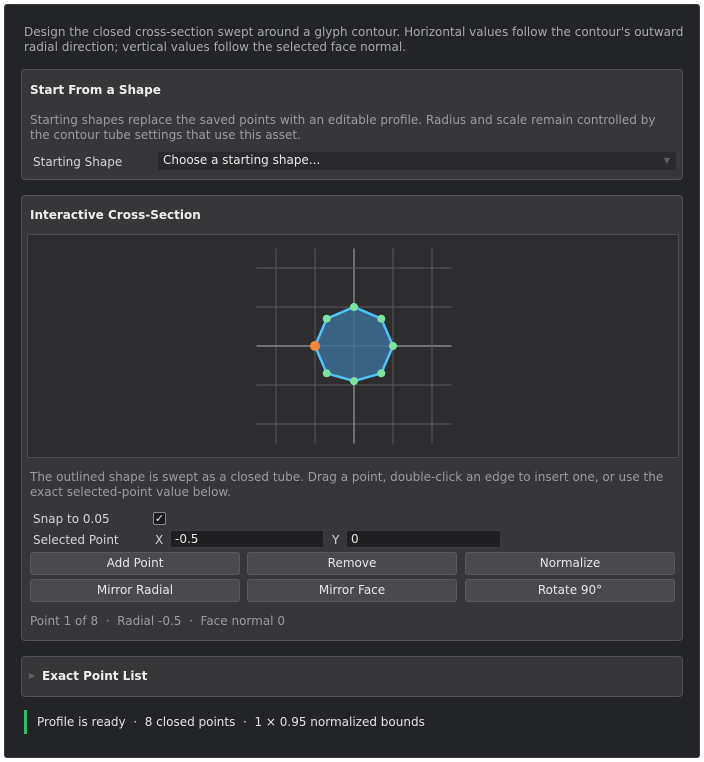 The height and width of the screenshot is (762, 704). I want to click on mirror-radial-button: Mirror Radial, so click(135, 590).